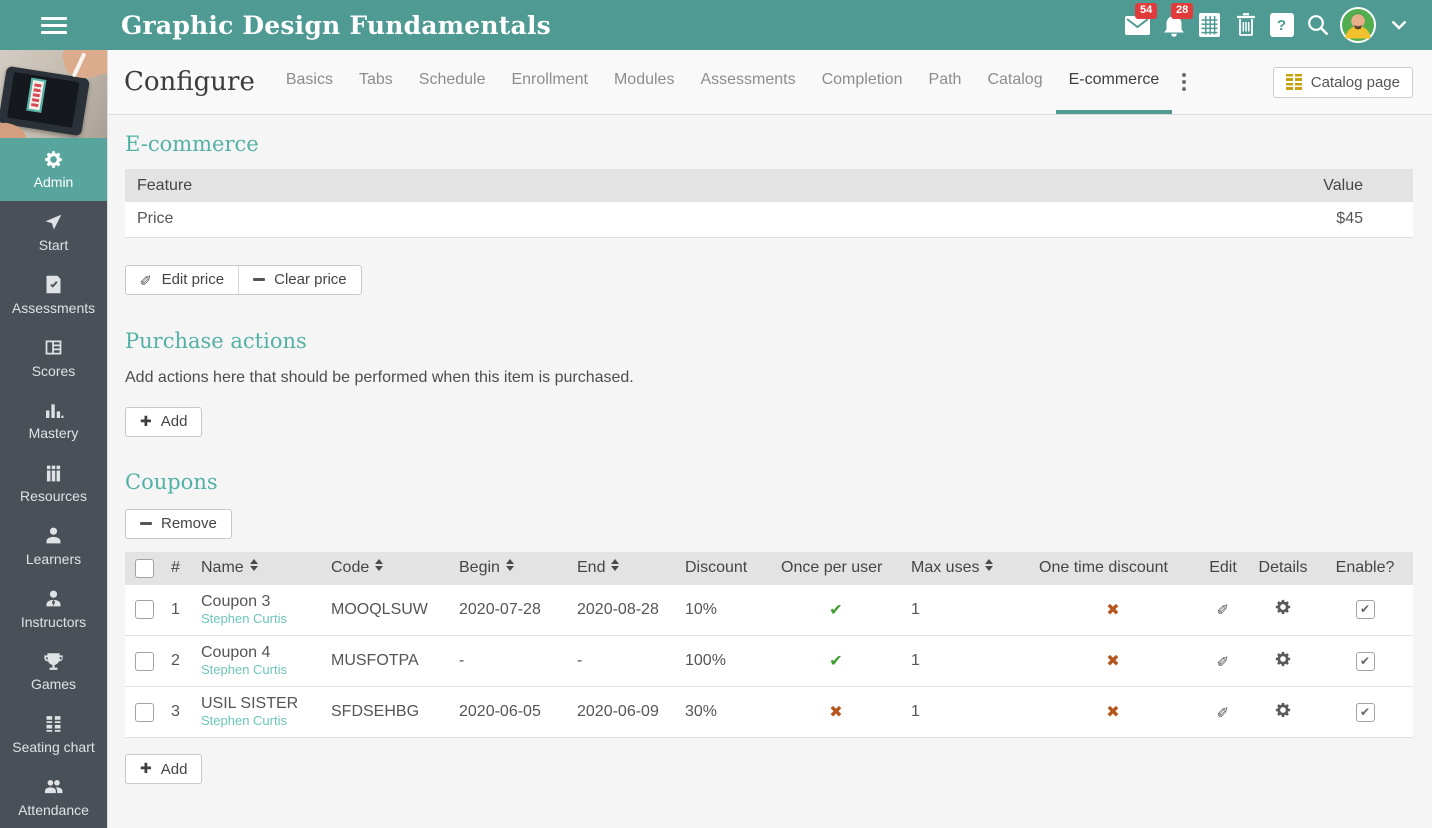  What do you see at coordinates (53, 307) in the screenshot?
I see `sidebar-item-label: Assessments` at bounding box center [53, 307].